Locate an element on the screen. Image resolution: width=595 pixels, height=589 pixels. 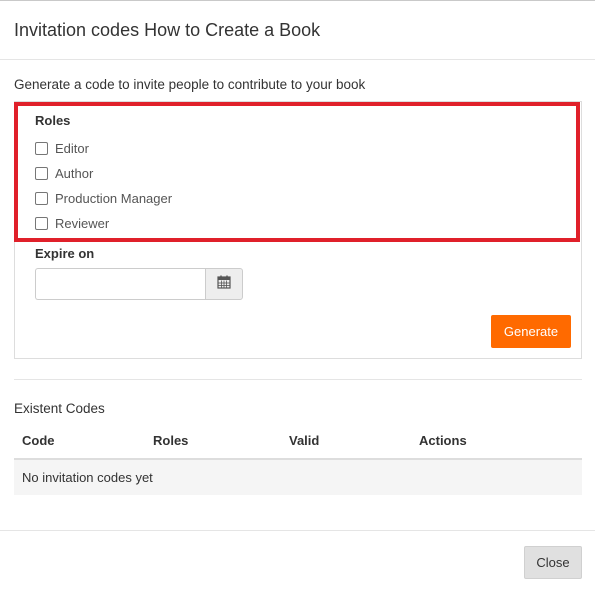
codes-table-header: Code Roles Valid Actions is located at coordinates (298, 442).